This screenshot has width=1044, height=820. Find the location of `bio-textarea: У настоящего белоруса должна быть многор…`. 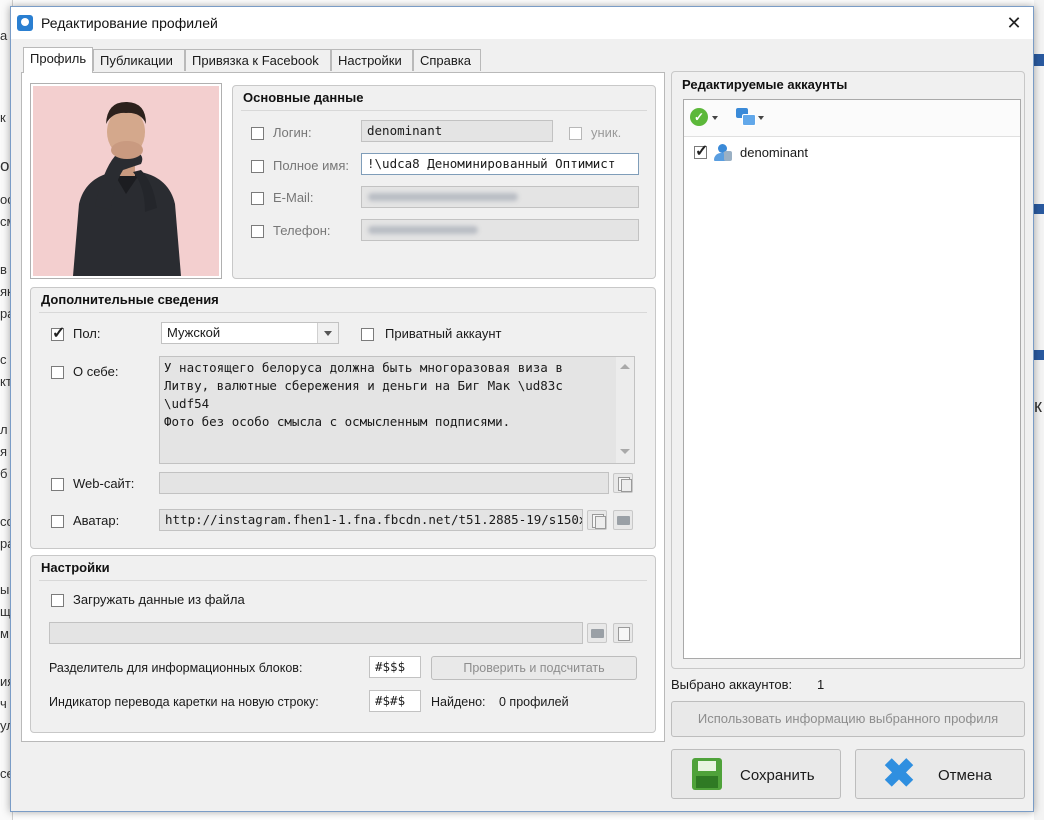

bio-textarea: У настоящего белоруса должна быть многор… is located at coordinates (397, 410).